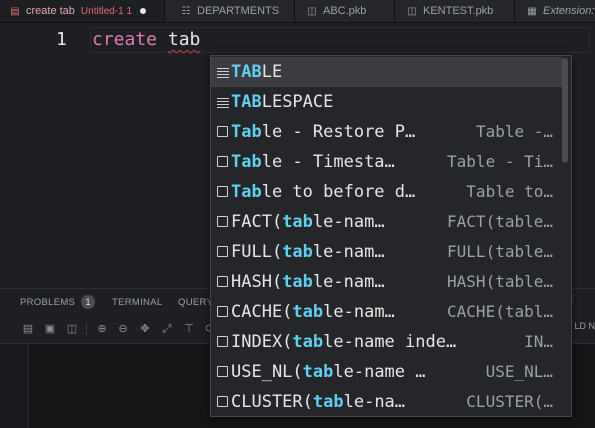 This screenshot has width=595, height=428. What do you see at coordinates (565, 110) in the screenshot?
I see `popup-scrollbar` at bounding box center [565, 110].